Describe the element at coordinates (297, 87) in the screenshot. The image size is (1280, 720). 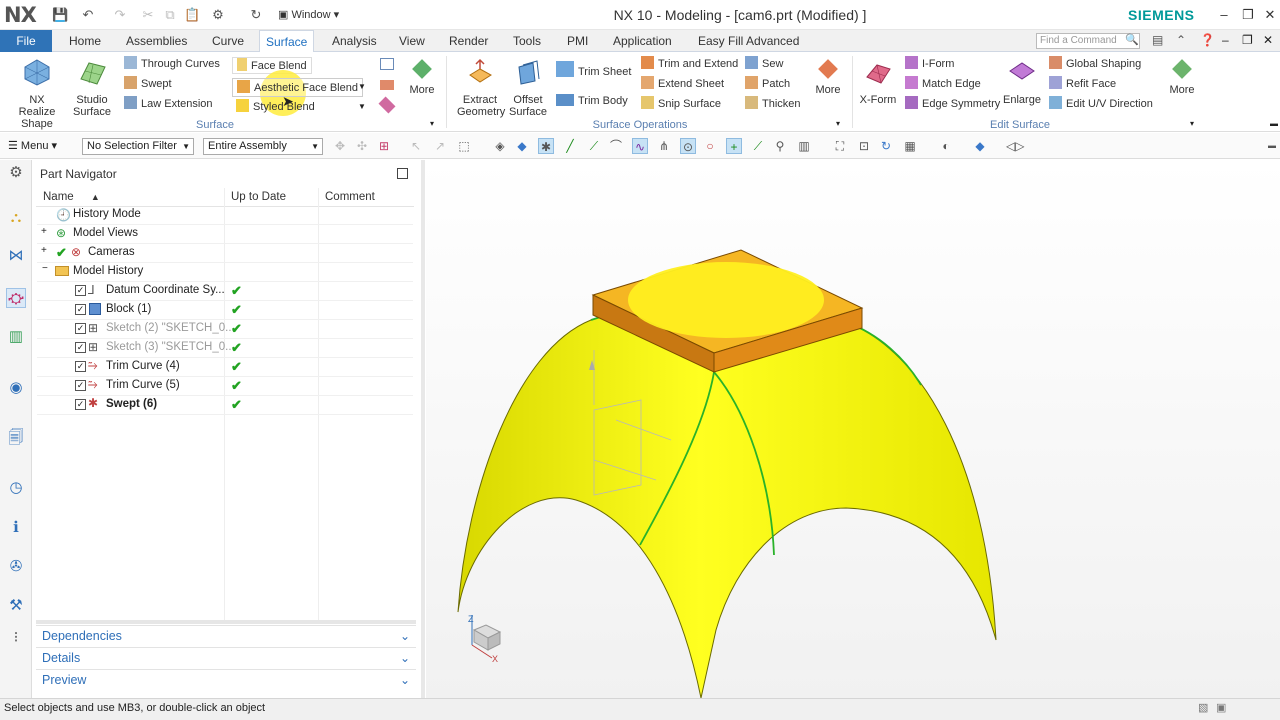
I see `aesthetic-face-blend-button: Aesthetic Face Blend` at that location.